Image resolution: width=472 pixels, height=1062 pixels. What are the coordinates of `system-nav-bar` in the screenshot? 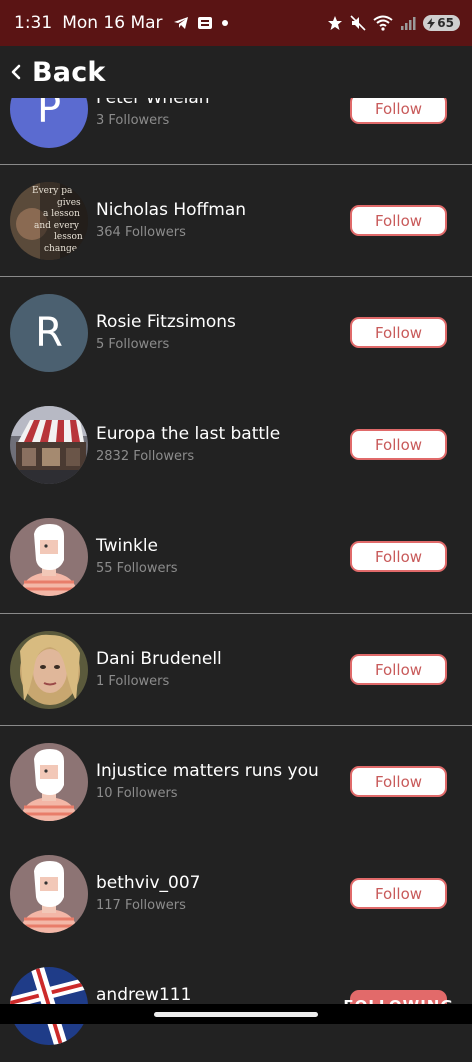 It's located at (236, 1014).